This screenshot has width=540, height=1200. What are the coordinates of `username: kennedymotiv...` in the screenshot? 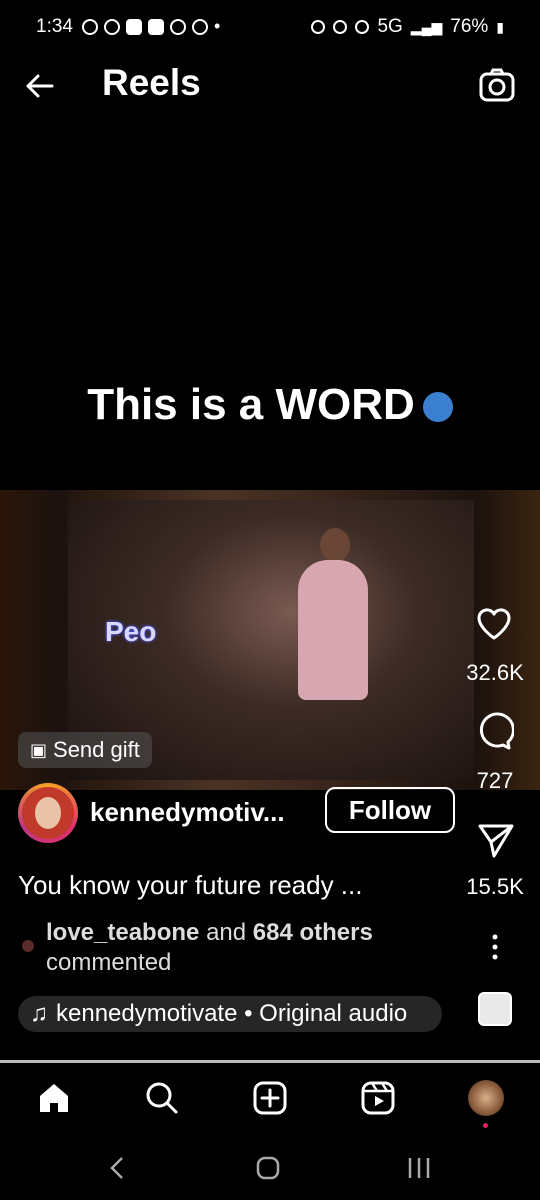 It's located at (187, 812).